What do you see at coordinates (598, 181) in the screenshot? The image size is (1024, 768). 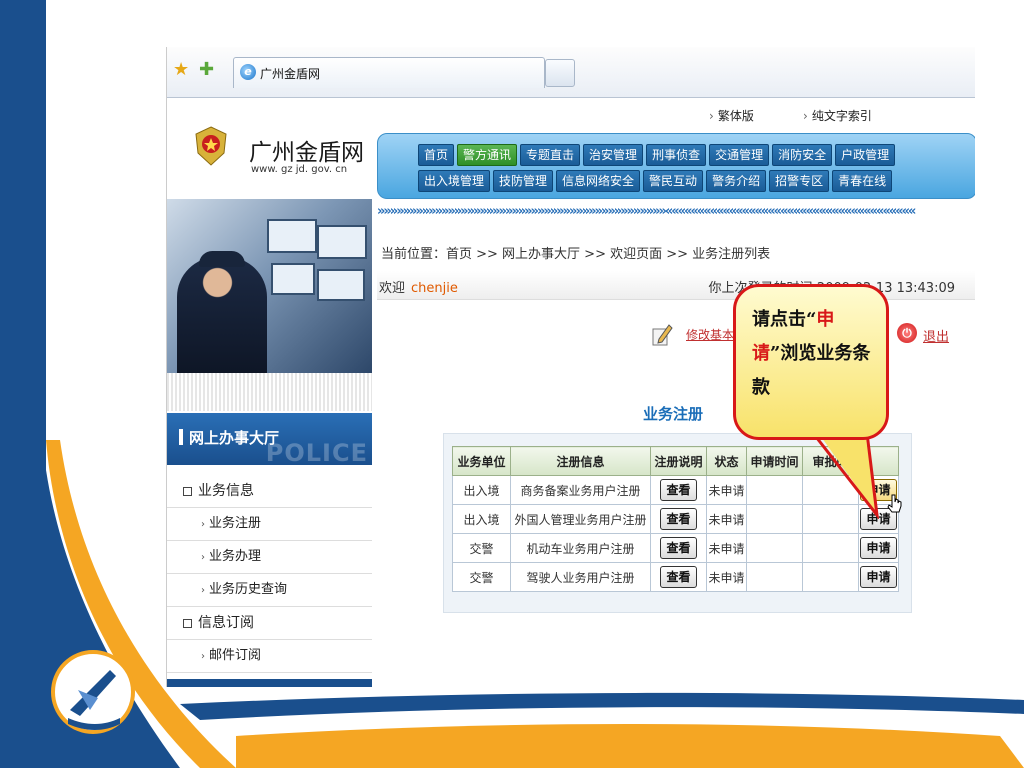 I see `nav-item-nav_row2-2: 信息网络安全` at bounding box center [598, 181].